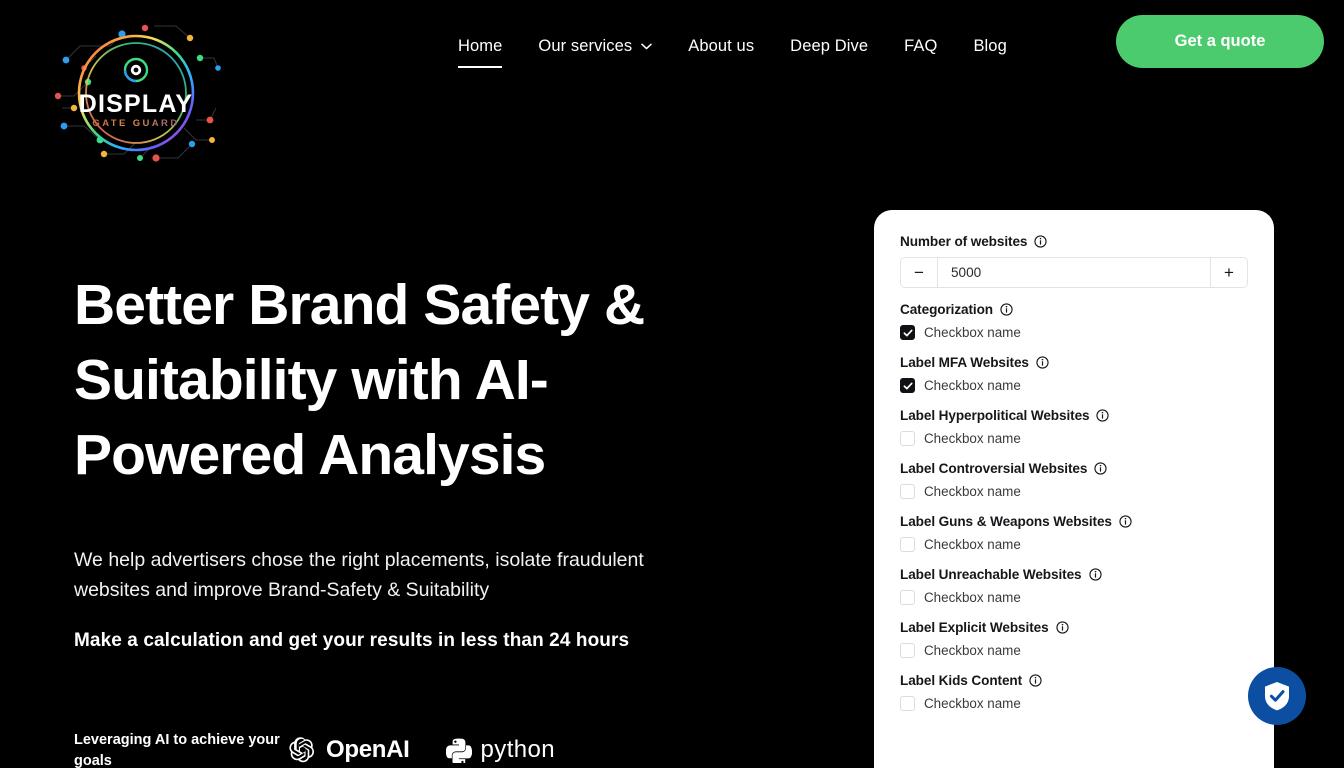  I want to click on partner-openai: OpenAI, so click(349, 750).